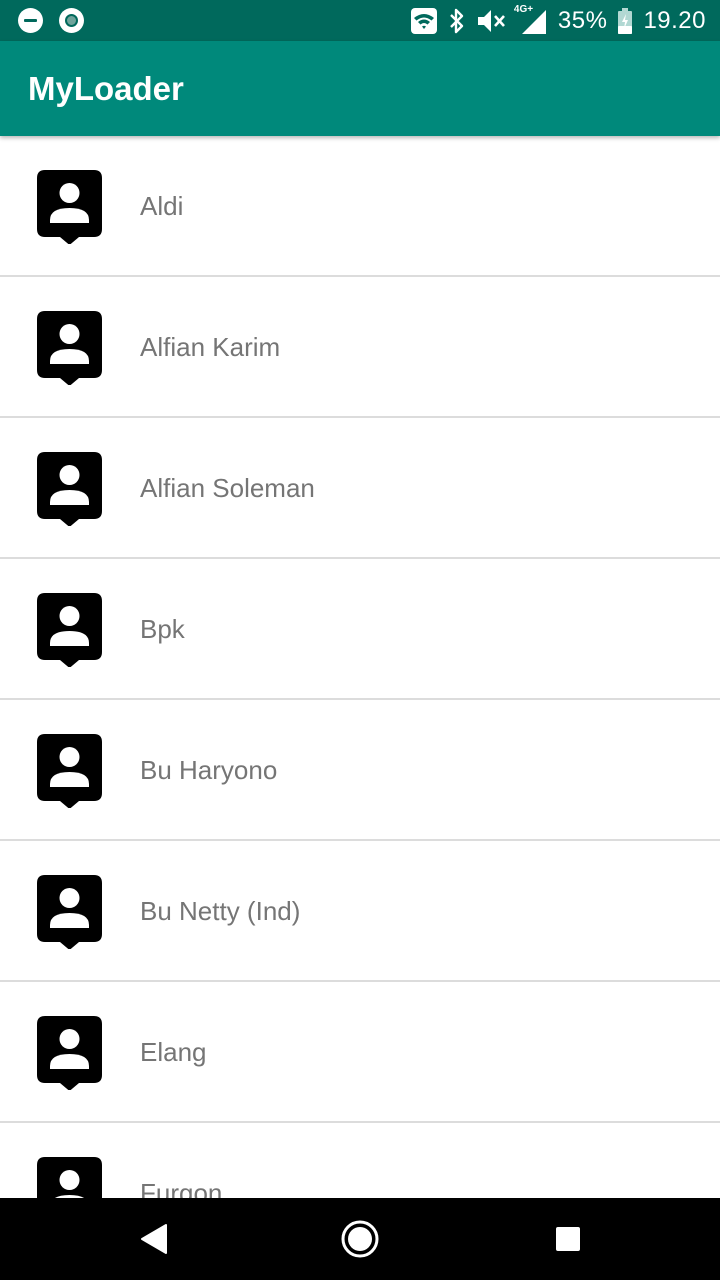  I want to click on sync-icon, so click(71, 20).